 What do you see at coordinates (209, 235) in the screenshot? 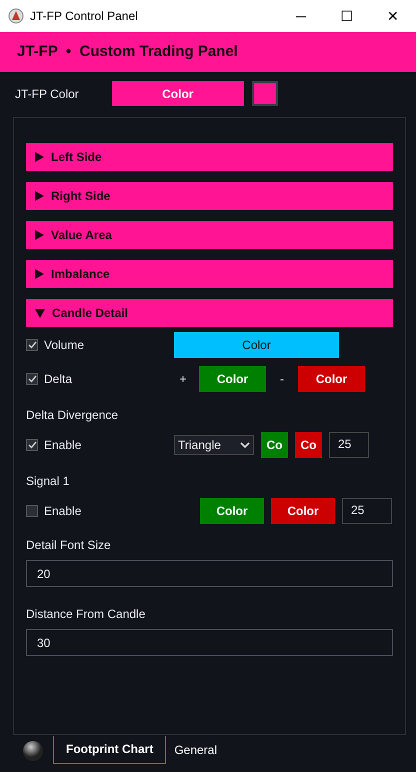
I see `section-header: Value Area` at bounding box center [209, 235].